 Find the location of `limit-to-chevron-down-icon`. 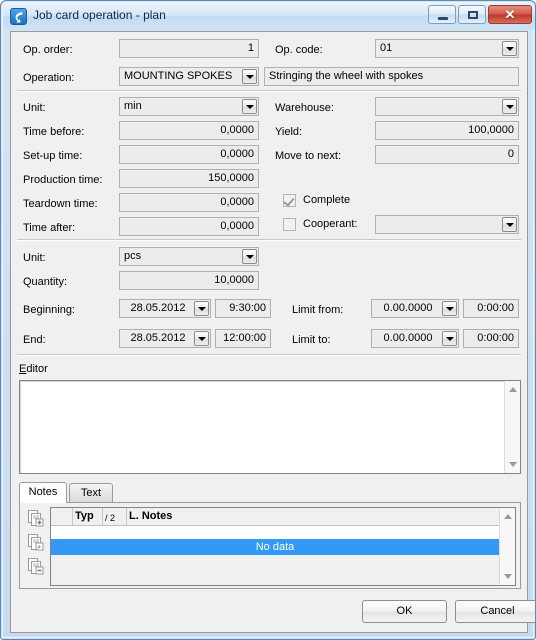

limit-to-chevron-down-icon is located at coordinates (449, 338).